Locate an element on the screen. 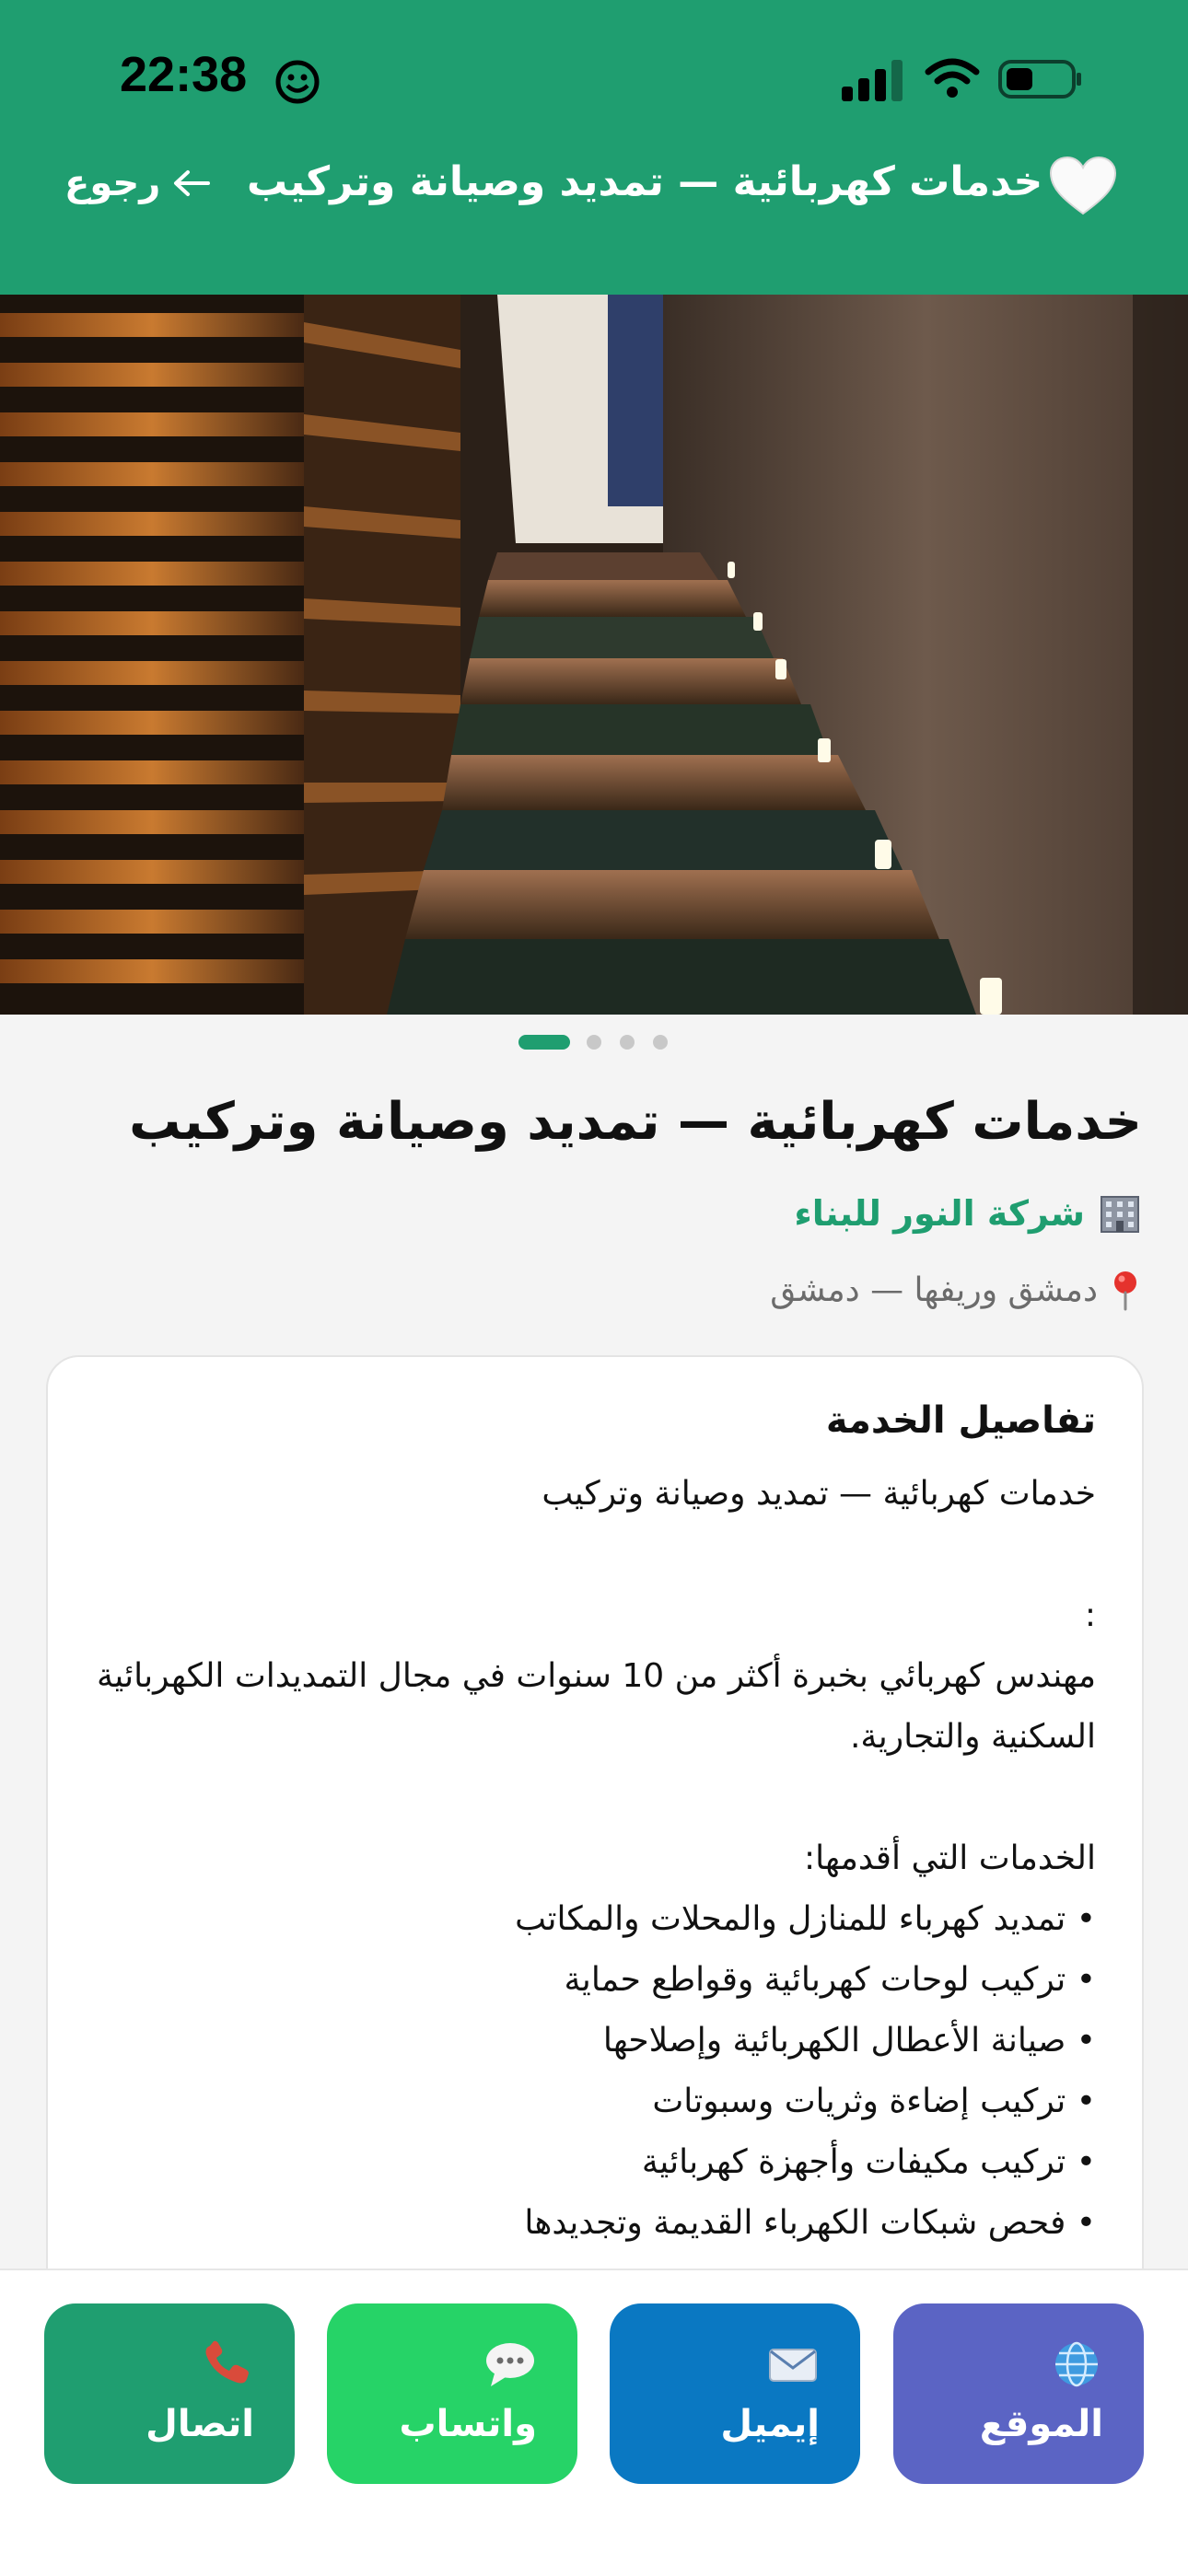 This screenshot has height=2576, width=1188. building-icon is located at coordinates (1120, 1214).